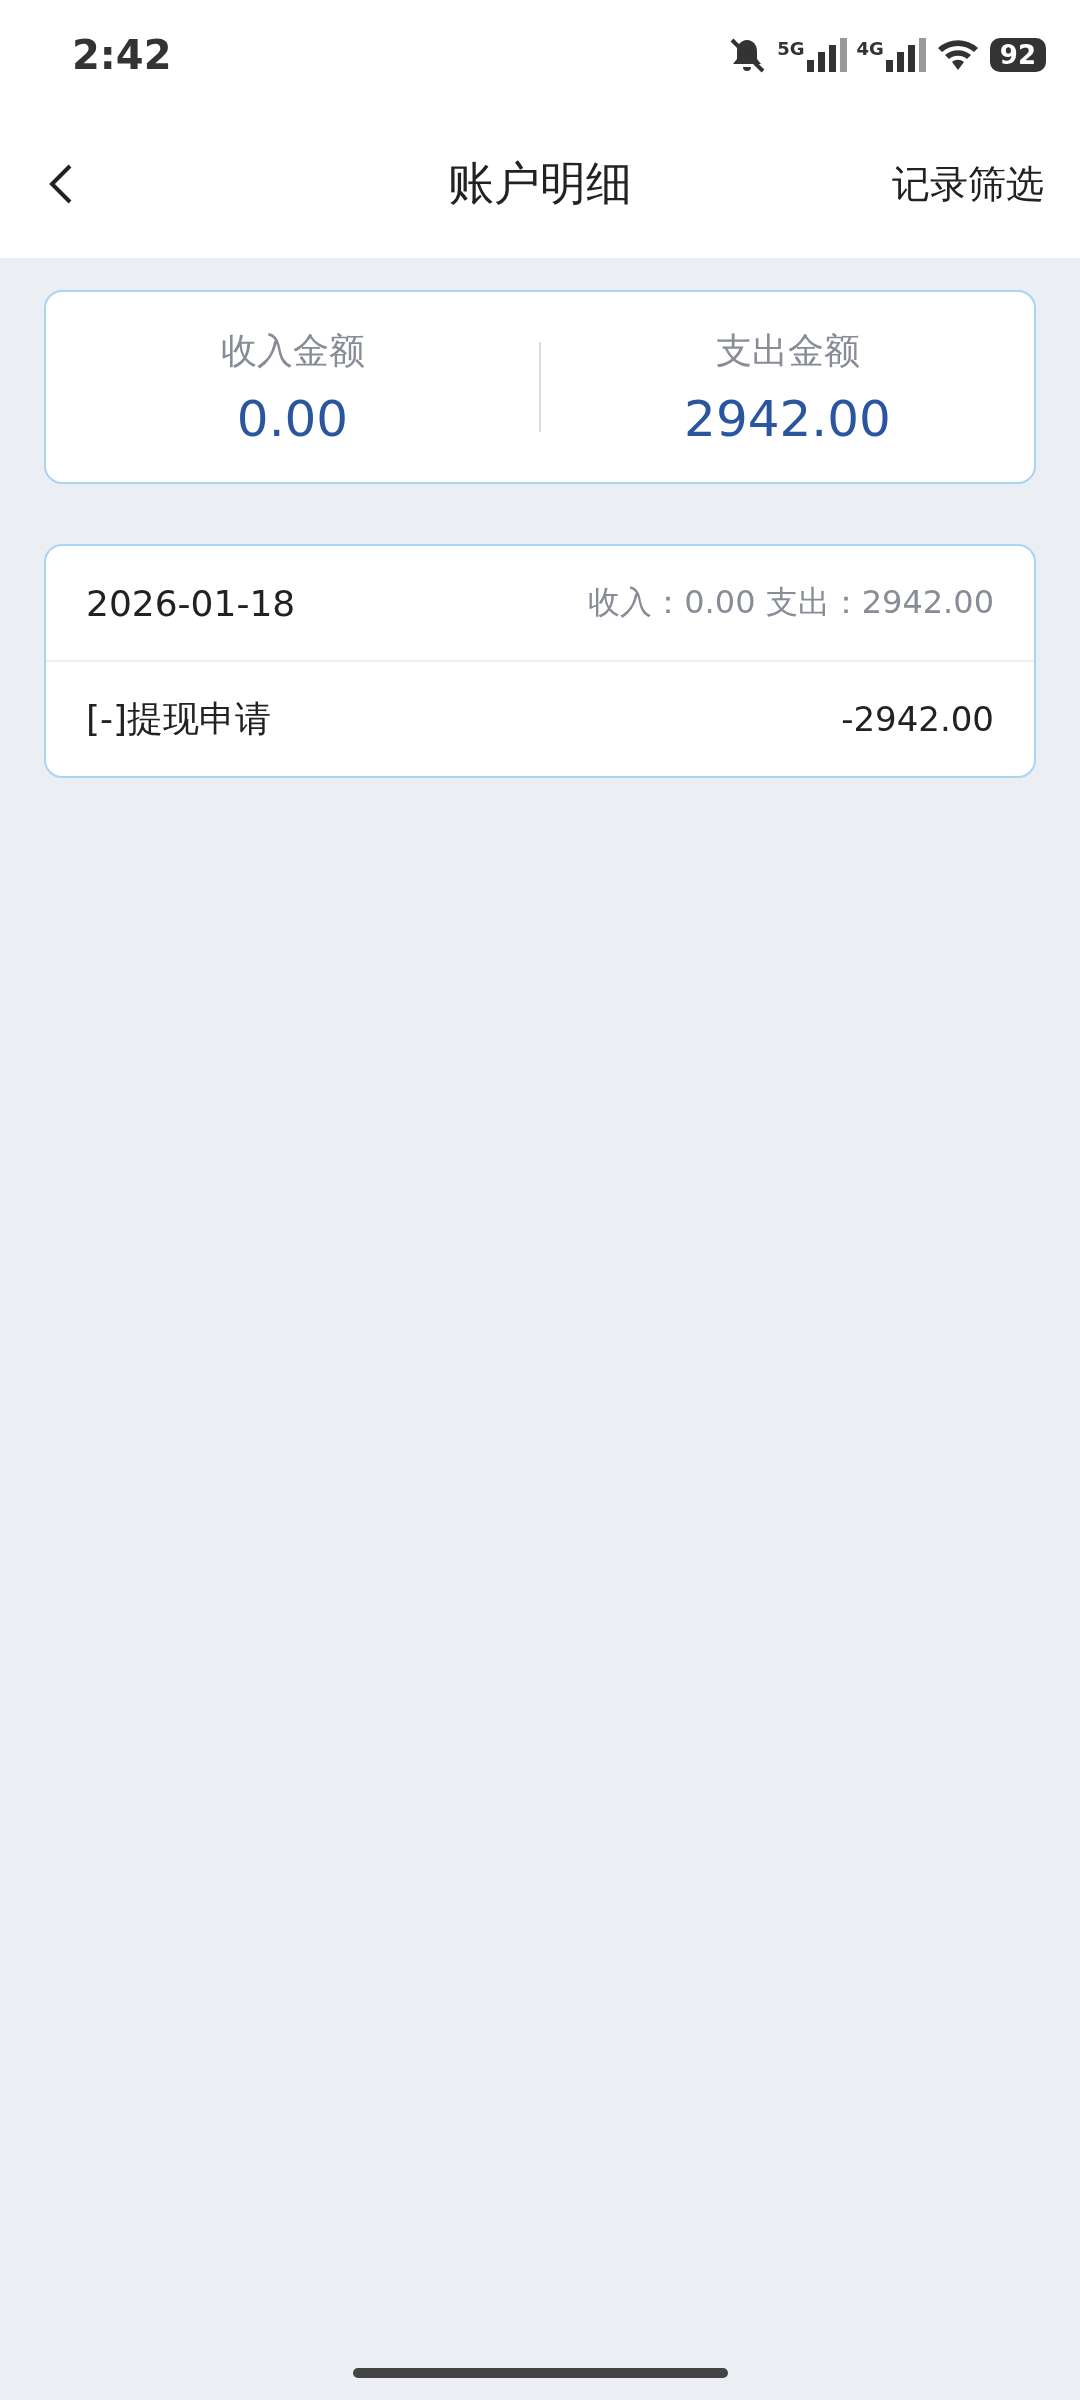 The height and width of the screenshot is (2400, 1080). What do you see at coordinates (191, 603) in the screenshot?
I see `day-date: 2026-01-18` at bounding box center [191, 603].